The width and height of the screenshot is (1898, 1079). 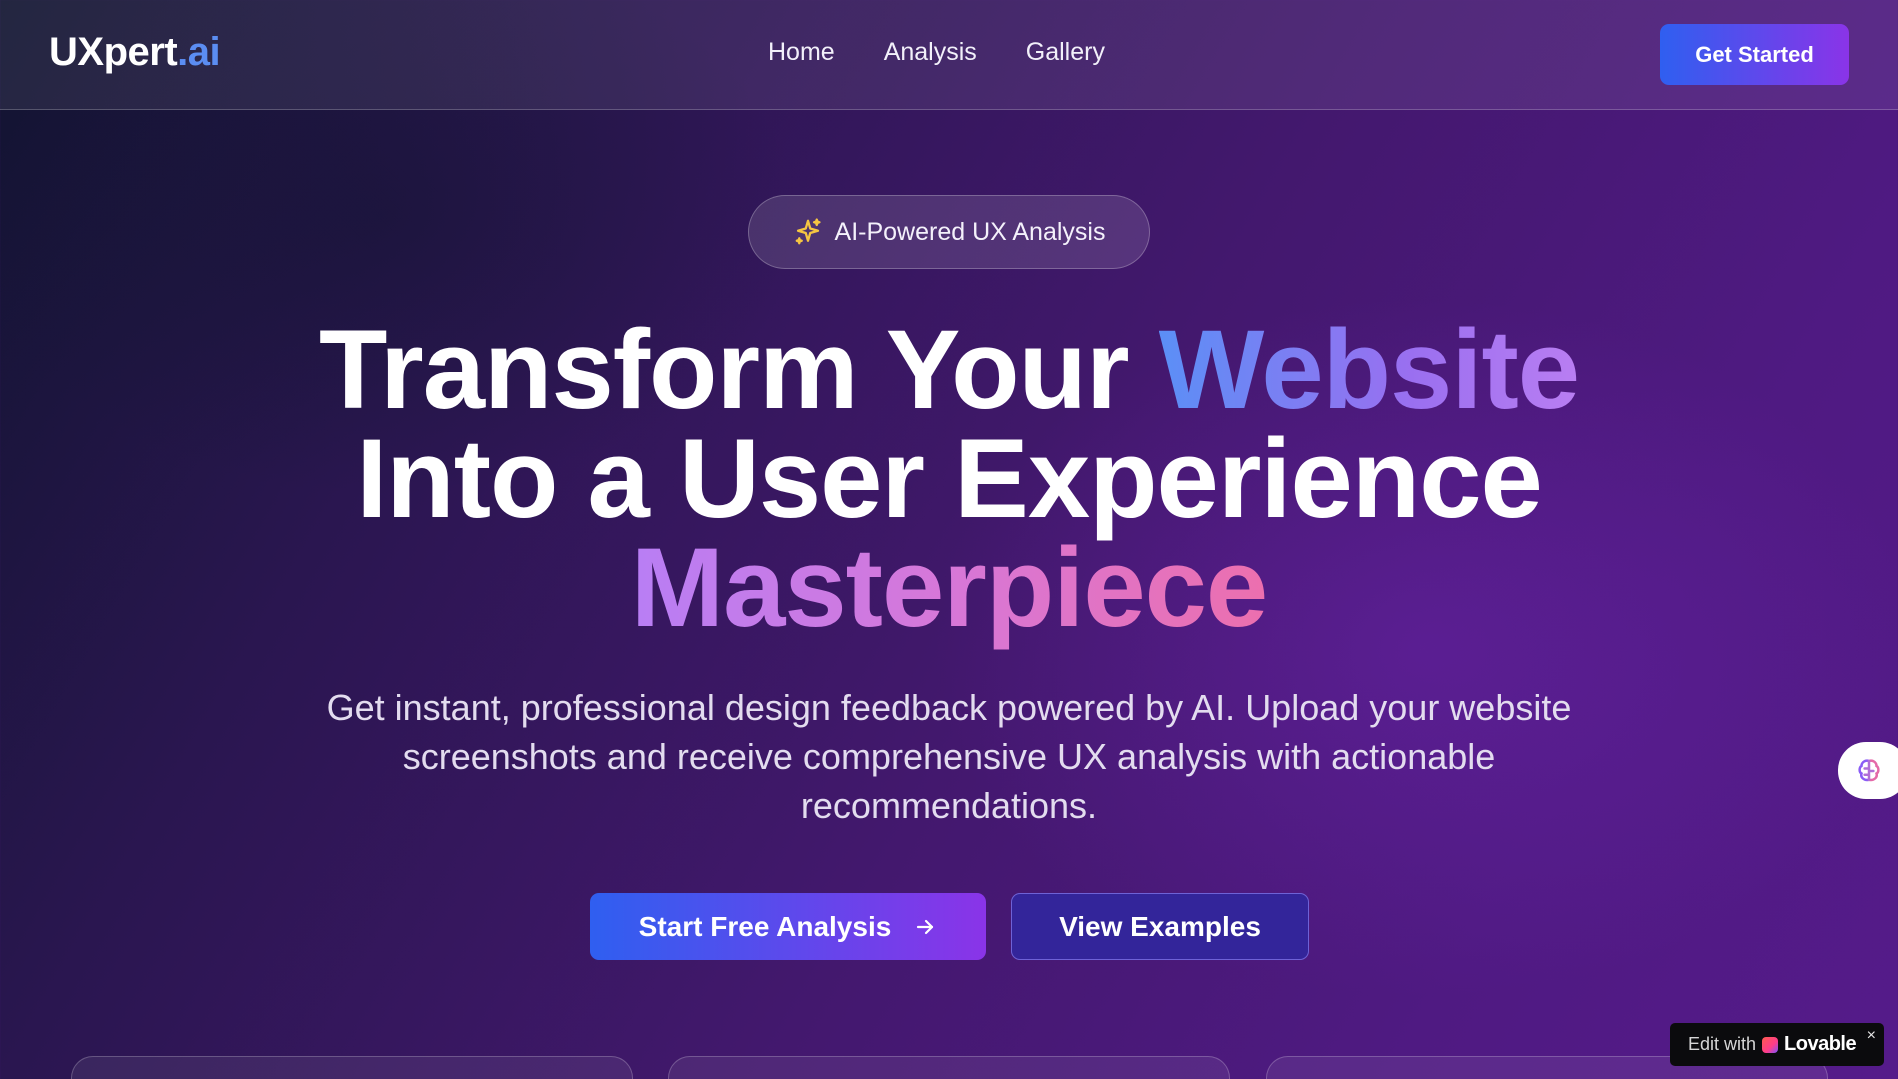 I want to click on ai-powered-badge: AI-Powered UX Analysis, so click(x=949, y=232).